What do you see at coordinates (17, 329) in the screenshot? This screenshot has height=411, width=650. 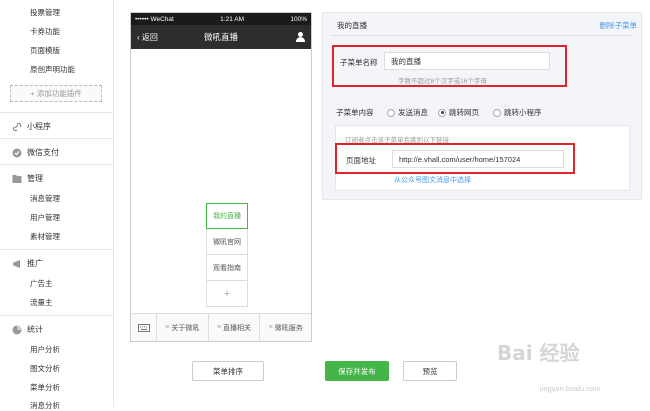 I see `pie-chart-icon` at bounding box center [17, 329].